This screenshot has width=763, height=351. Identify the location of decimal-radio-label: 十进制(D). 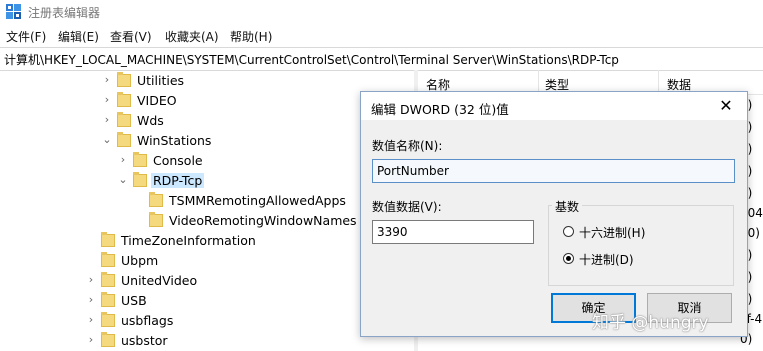
(606, 259).